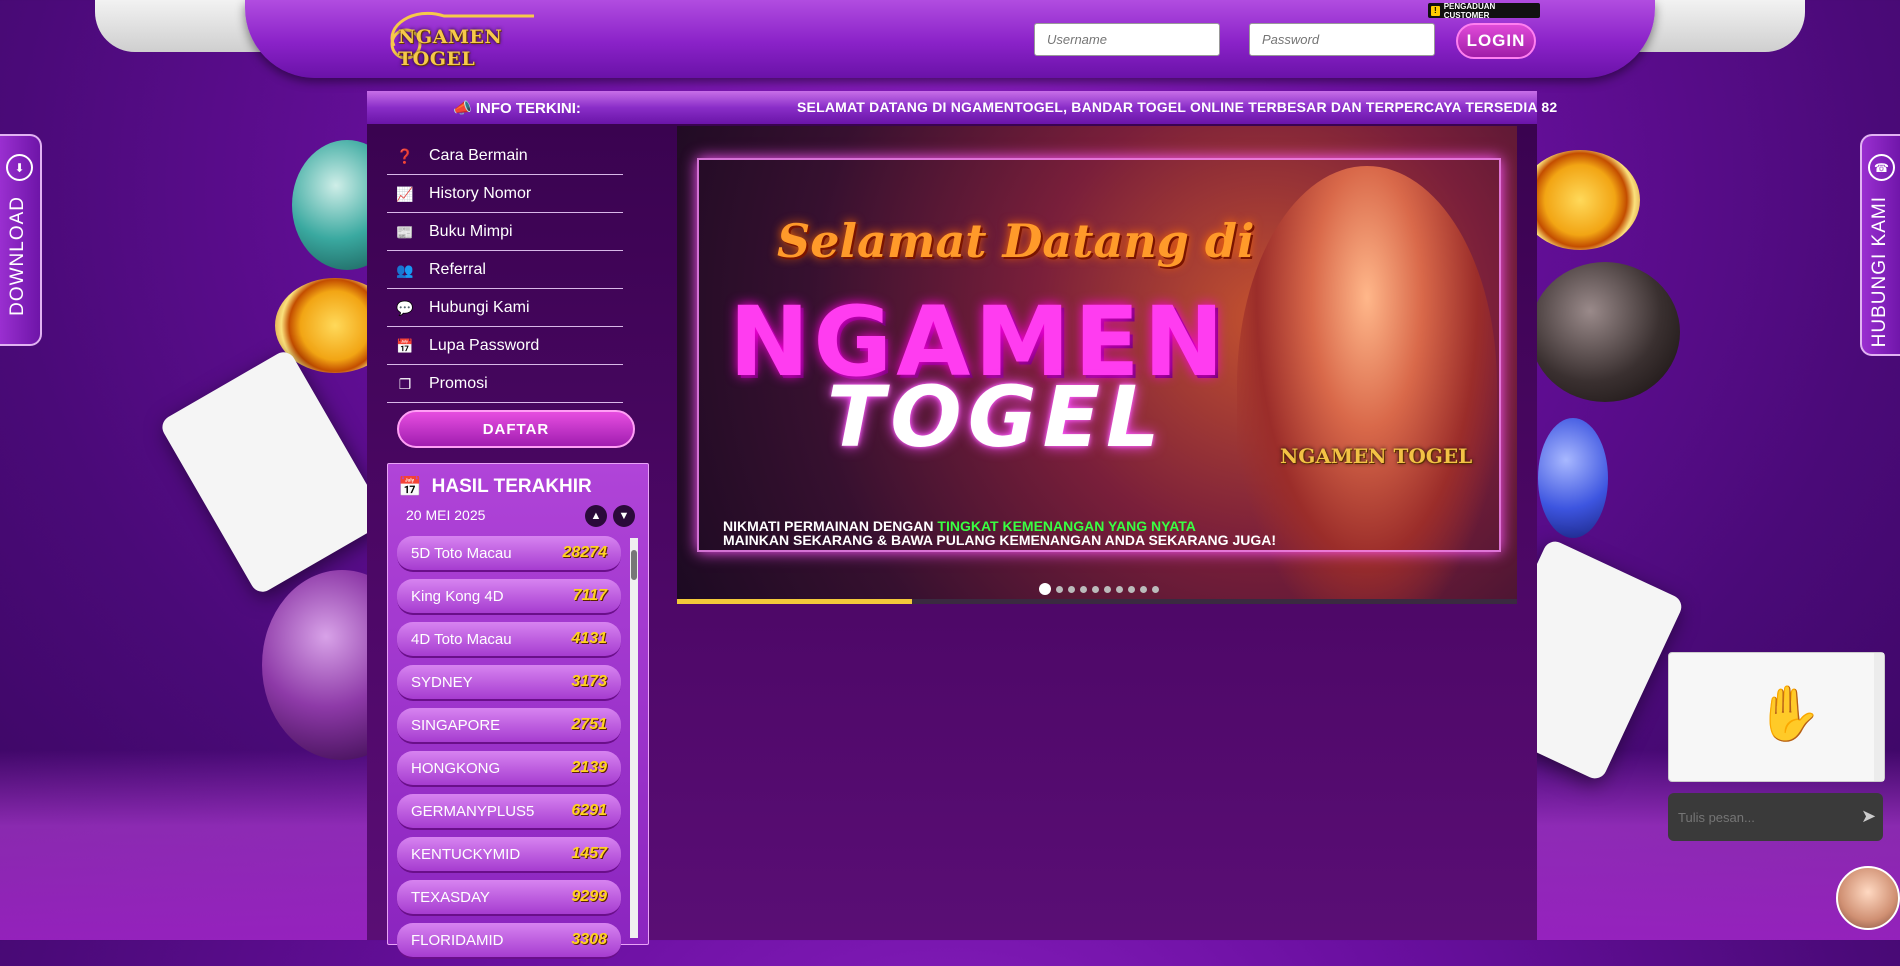  I want to click on result-row: GERMANYPLUS5 6291, so click(509, 812).